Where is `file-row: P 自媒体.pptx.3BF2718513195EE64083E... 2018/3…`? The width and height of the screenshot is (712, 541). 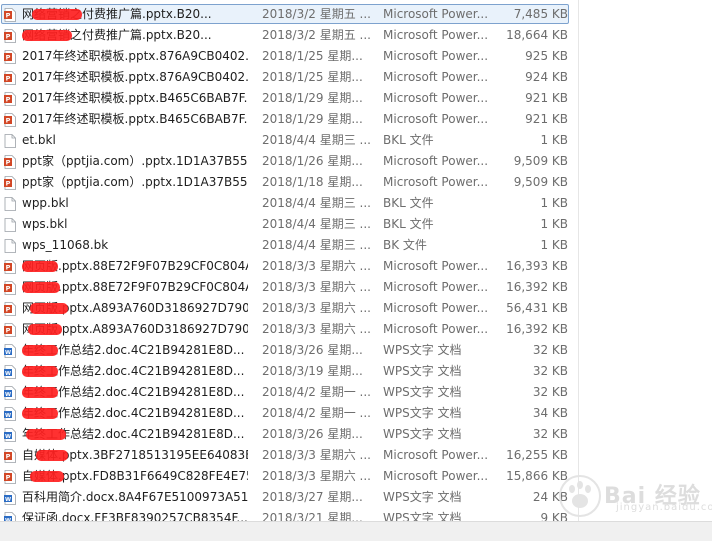
file-row: P 自媒体.pptx.3BF2718513195EE64083E... 2018/3… is located at coordinates (356, 455).